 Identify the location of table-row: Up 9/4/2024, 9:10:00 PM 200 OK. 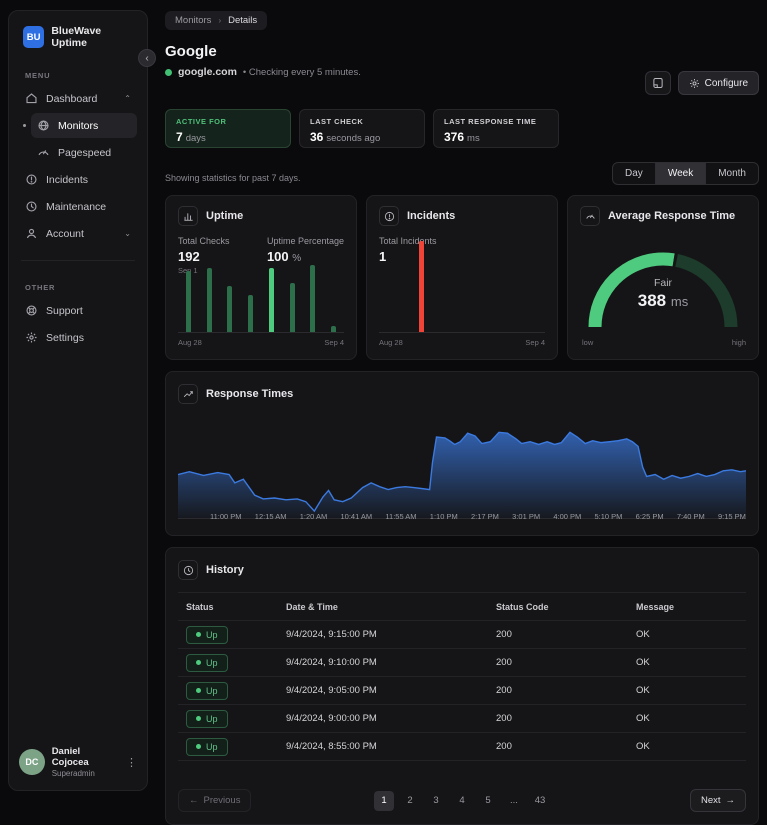
(462, 663).